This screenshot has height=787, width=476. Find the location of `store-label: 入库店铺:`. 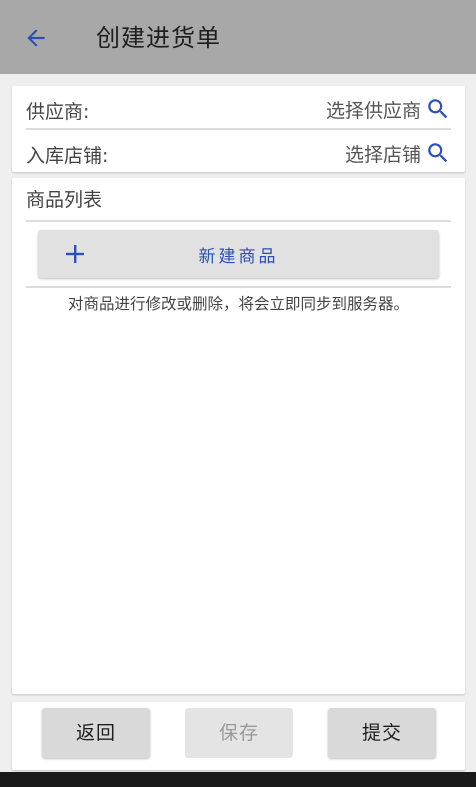

store-label: 入库店铺: is located at coordinates (67, 156).